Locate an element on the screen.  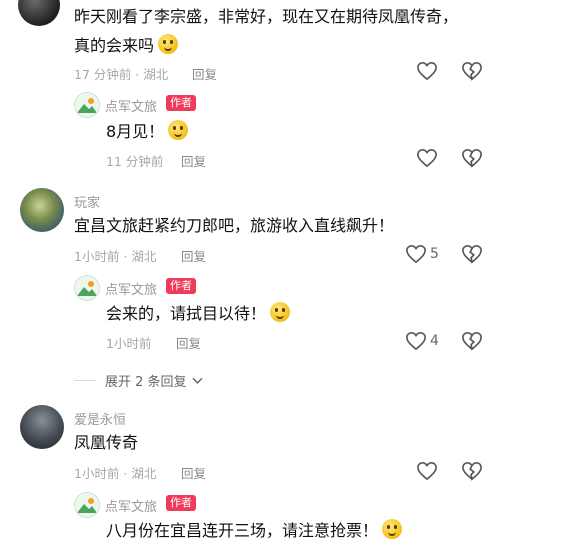
comment-text: 宜昌文旅赶紧约刀郎吧，旅游收入直线飙升！ is located at coordinates (234, 225).